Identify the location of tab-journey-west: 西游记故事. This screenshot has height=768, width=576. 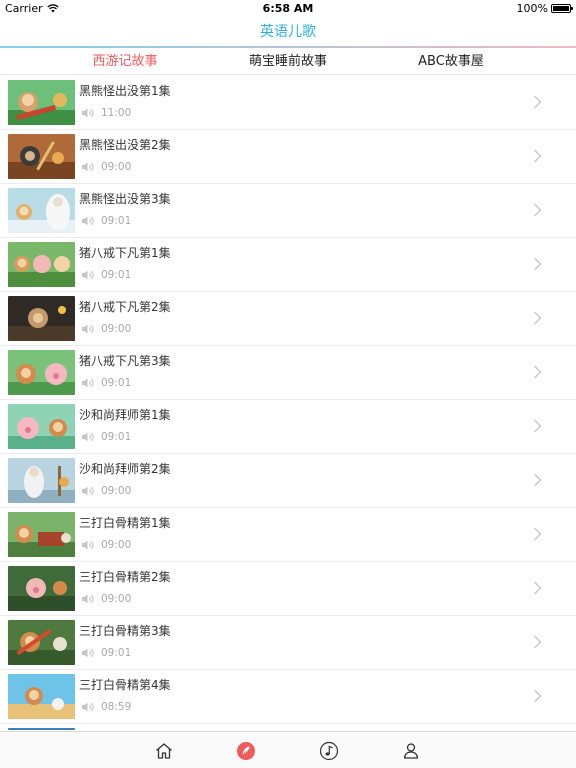
(125, 61).